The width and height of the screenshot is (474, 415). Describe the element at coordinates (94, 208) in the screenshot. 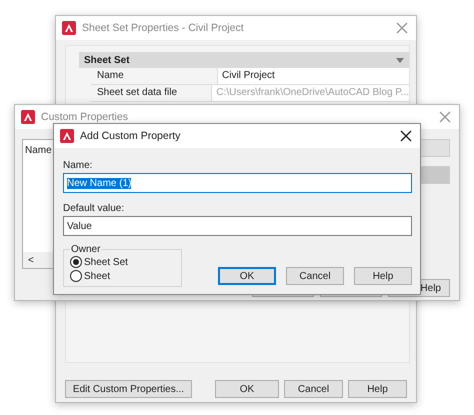

I see `field-label: Default value:` at that location.